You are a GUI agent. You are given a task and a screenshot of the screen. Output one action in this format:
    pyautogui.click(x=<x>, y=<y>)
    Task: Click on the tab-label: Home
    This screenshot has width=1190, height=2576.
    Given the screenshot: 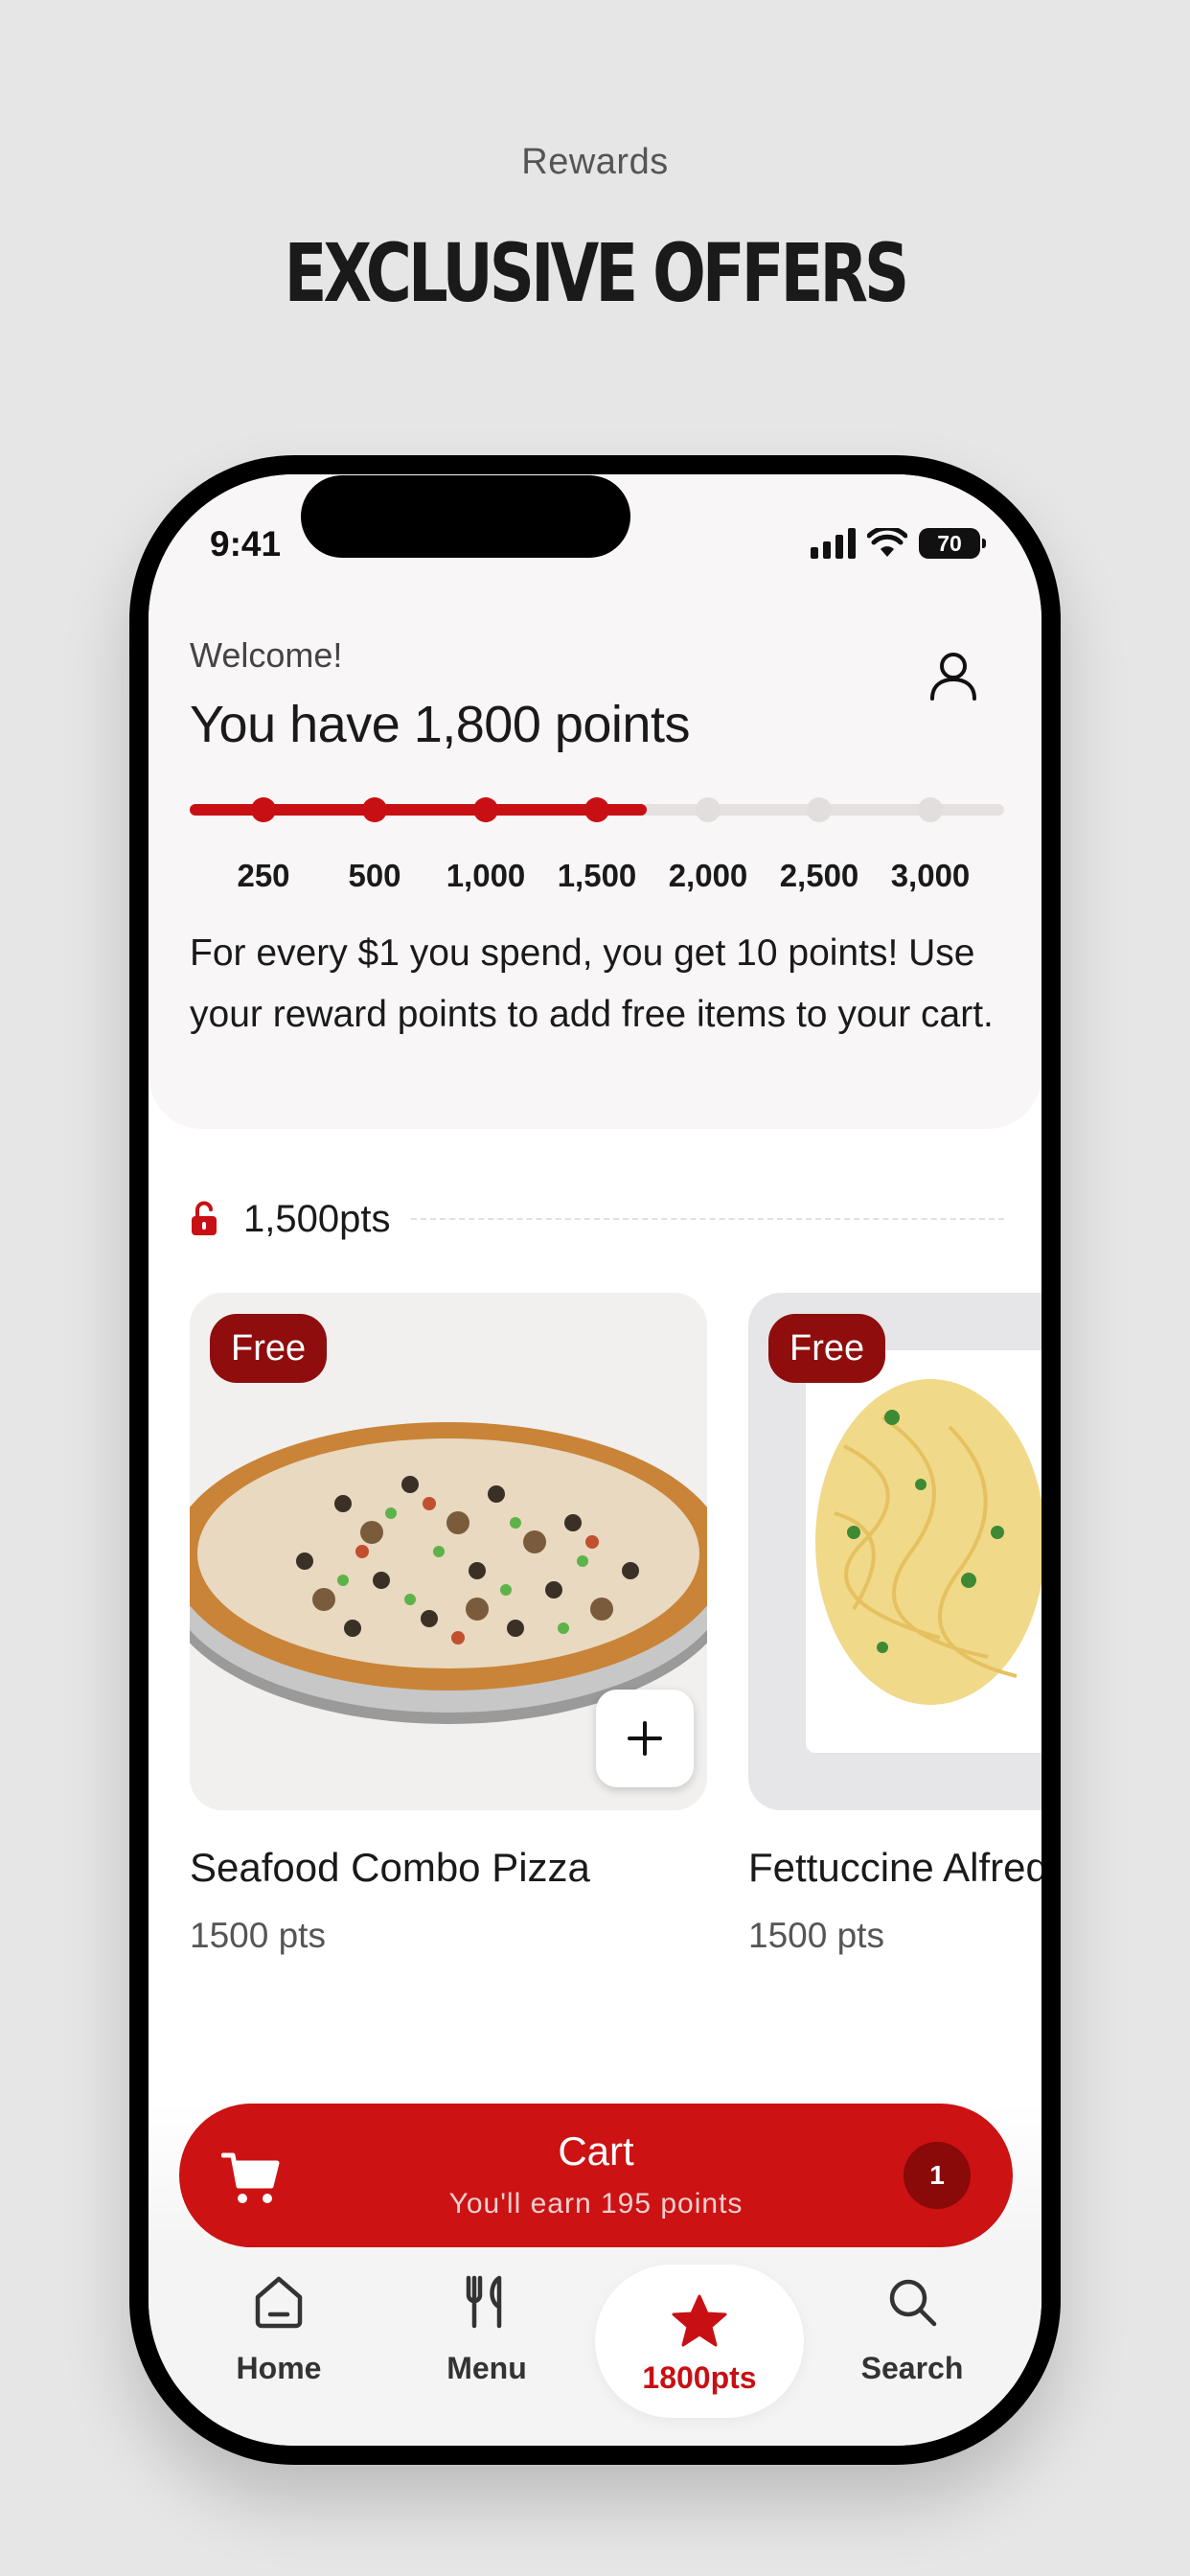 What is the action you would take?
    pyautogui.click(x=279, y=2368)
    